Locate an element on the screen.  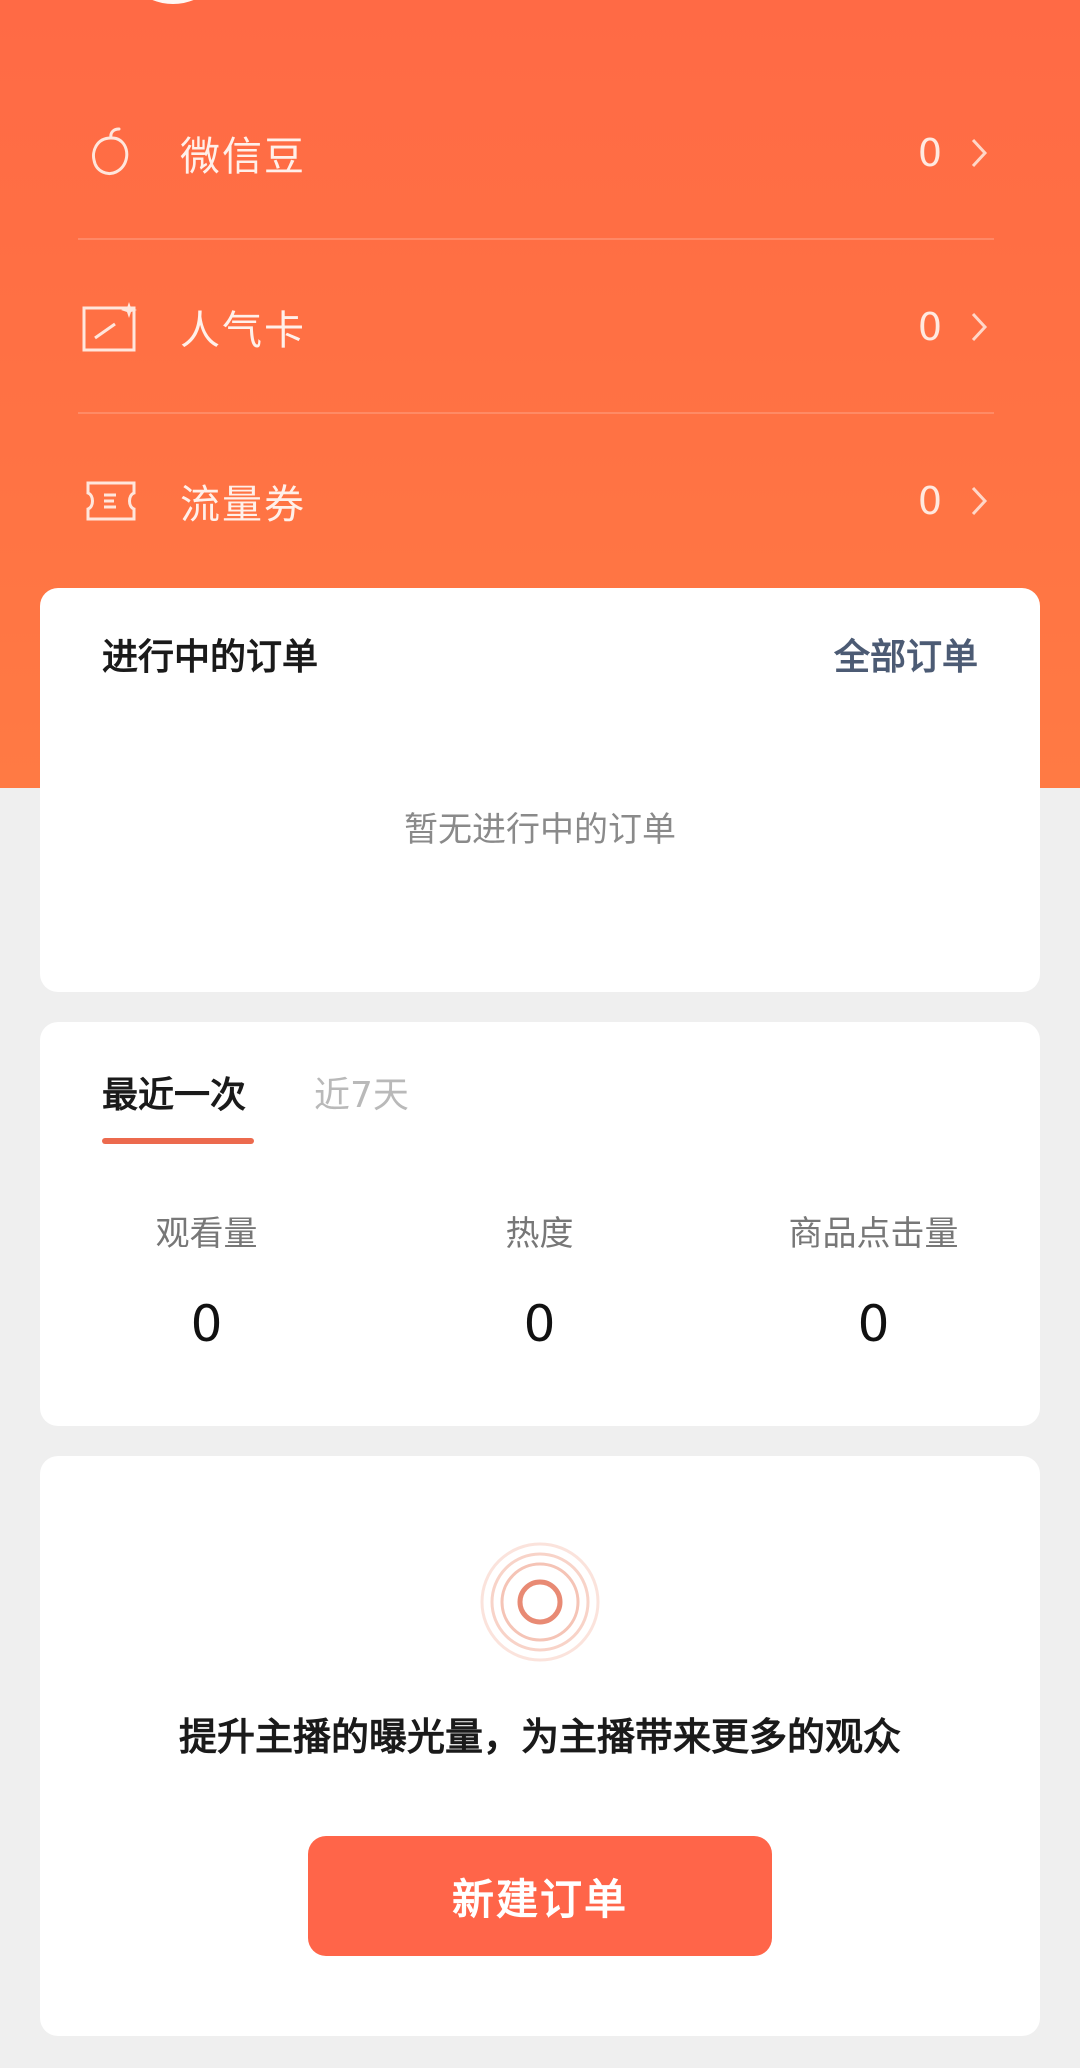
active-tab-indicator is located at coordinates (178, 1141).